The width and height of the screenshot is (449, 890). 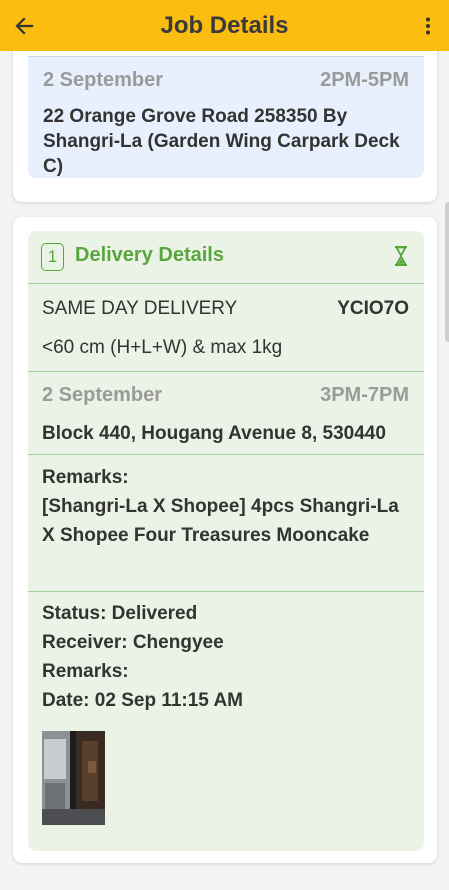 I want to click on arrow-left-icon, so click(x=24, y=25).